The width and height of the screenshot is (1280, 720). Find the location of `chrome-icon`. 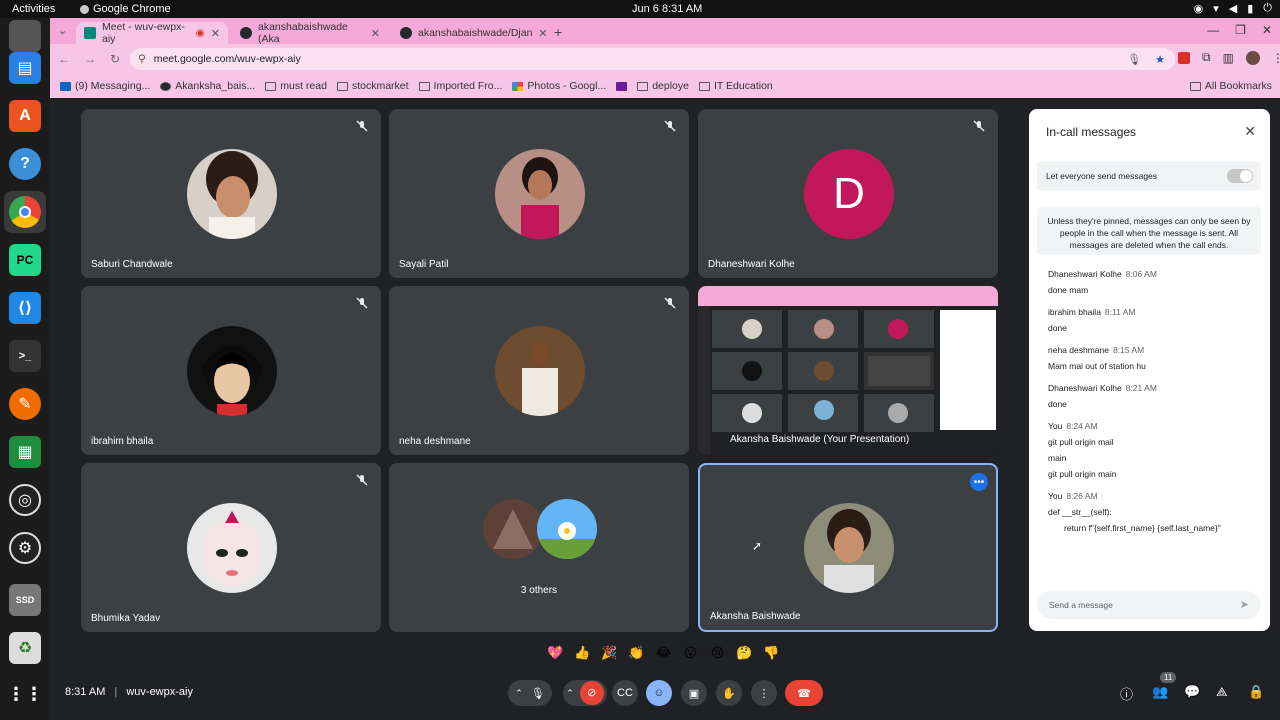

chrome-icon is located at coordinates (25, 212).